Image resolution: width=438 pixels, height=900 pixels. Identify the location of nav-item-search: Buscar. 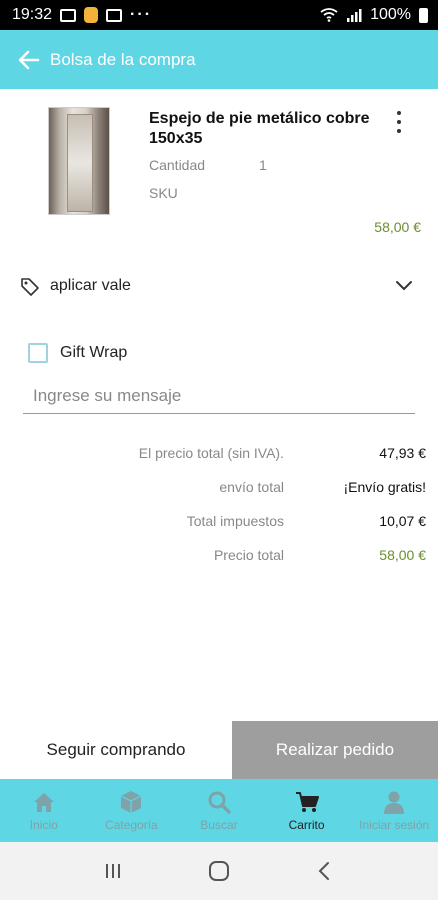
(219, 810).